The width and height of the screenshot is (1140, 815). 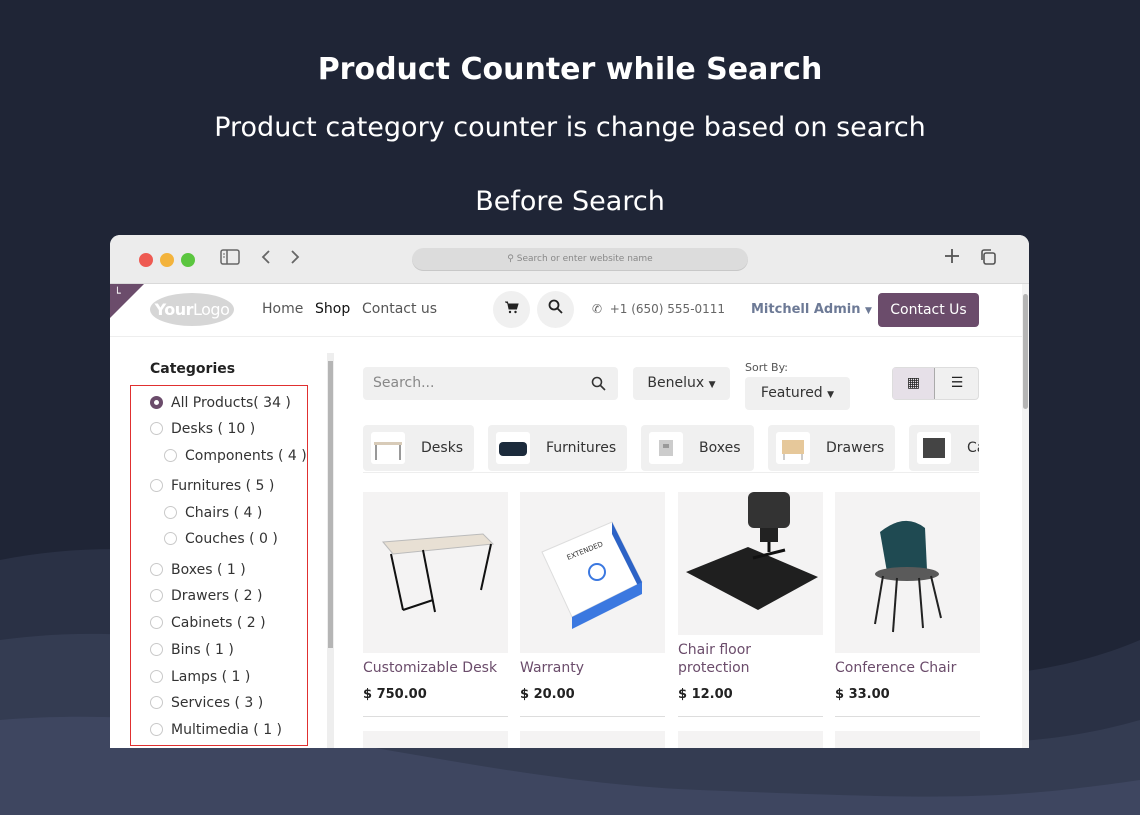 I want to click on back-icon, so click(x=266, y=259).